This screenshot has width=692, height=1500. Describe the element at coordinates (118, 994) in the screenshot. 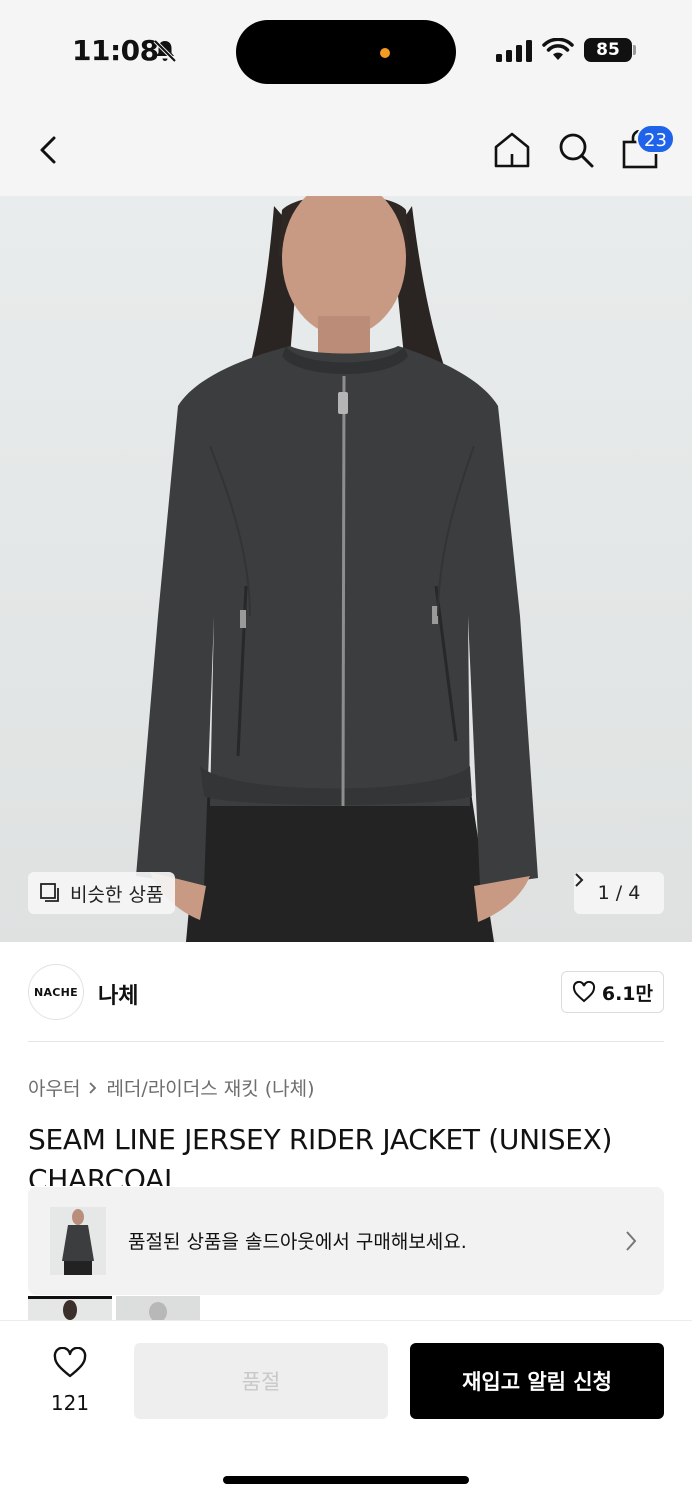

I see `brand-name: 나체` at that location.